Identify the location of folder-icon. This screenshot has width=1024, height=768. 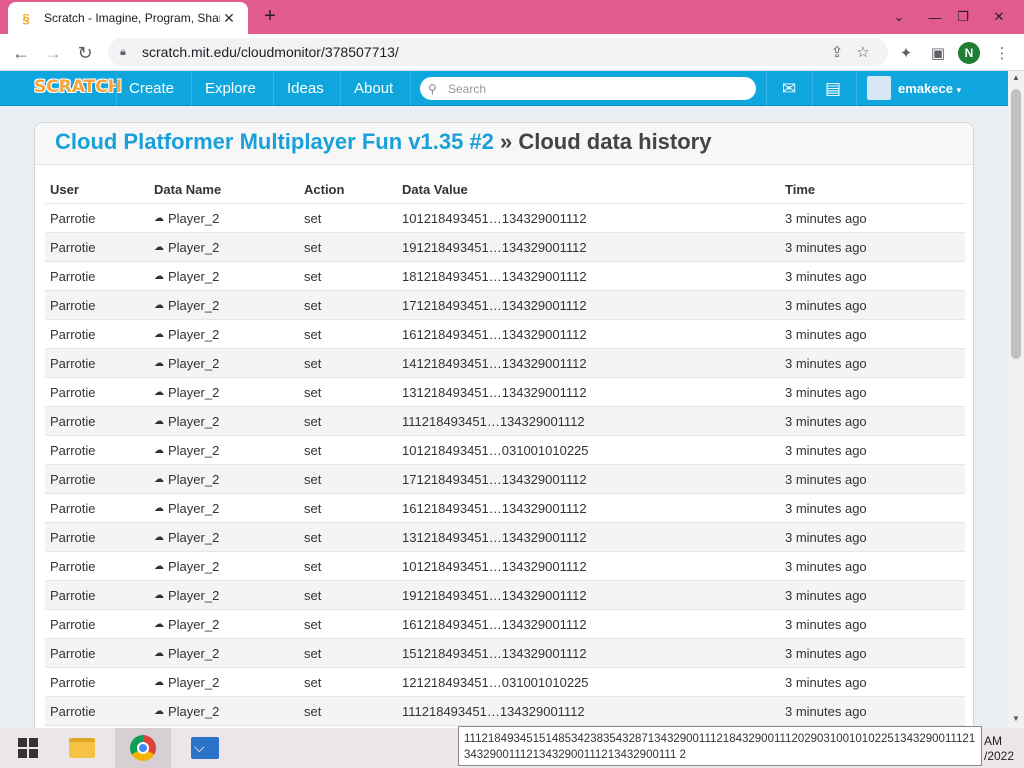
(82, 748).